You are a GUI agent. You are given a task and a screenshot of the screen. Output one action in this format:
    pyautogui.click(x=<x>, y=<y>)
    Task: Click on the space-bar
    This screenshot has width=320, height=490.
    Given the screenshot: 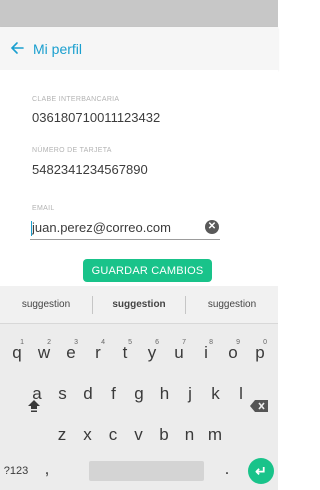 What is the action you would take?
    pyautogui.click(x=146, y=471)
    